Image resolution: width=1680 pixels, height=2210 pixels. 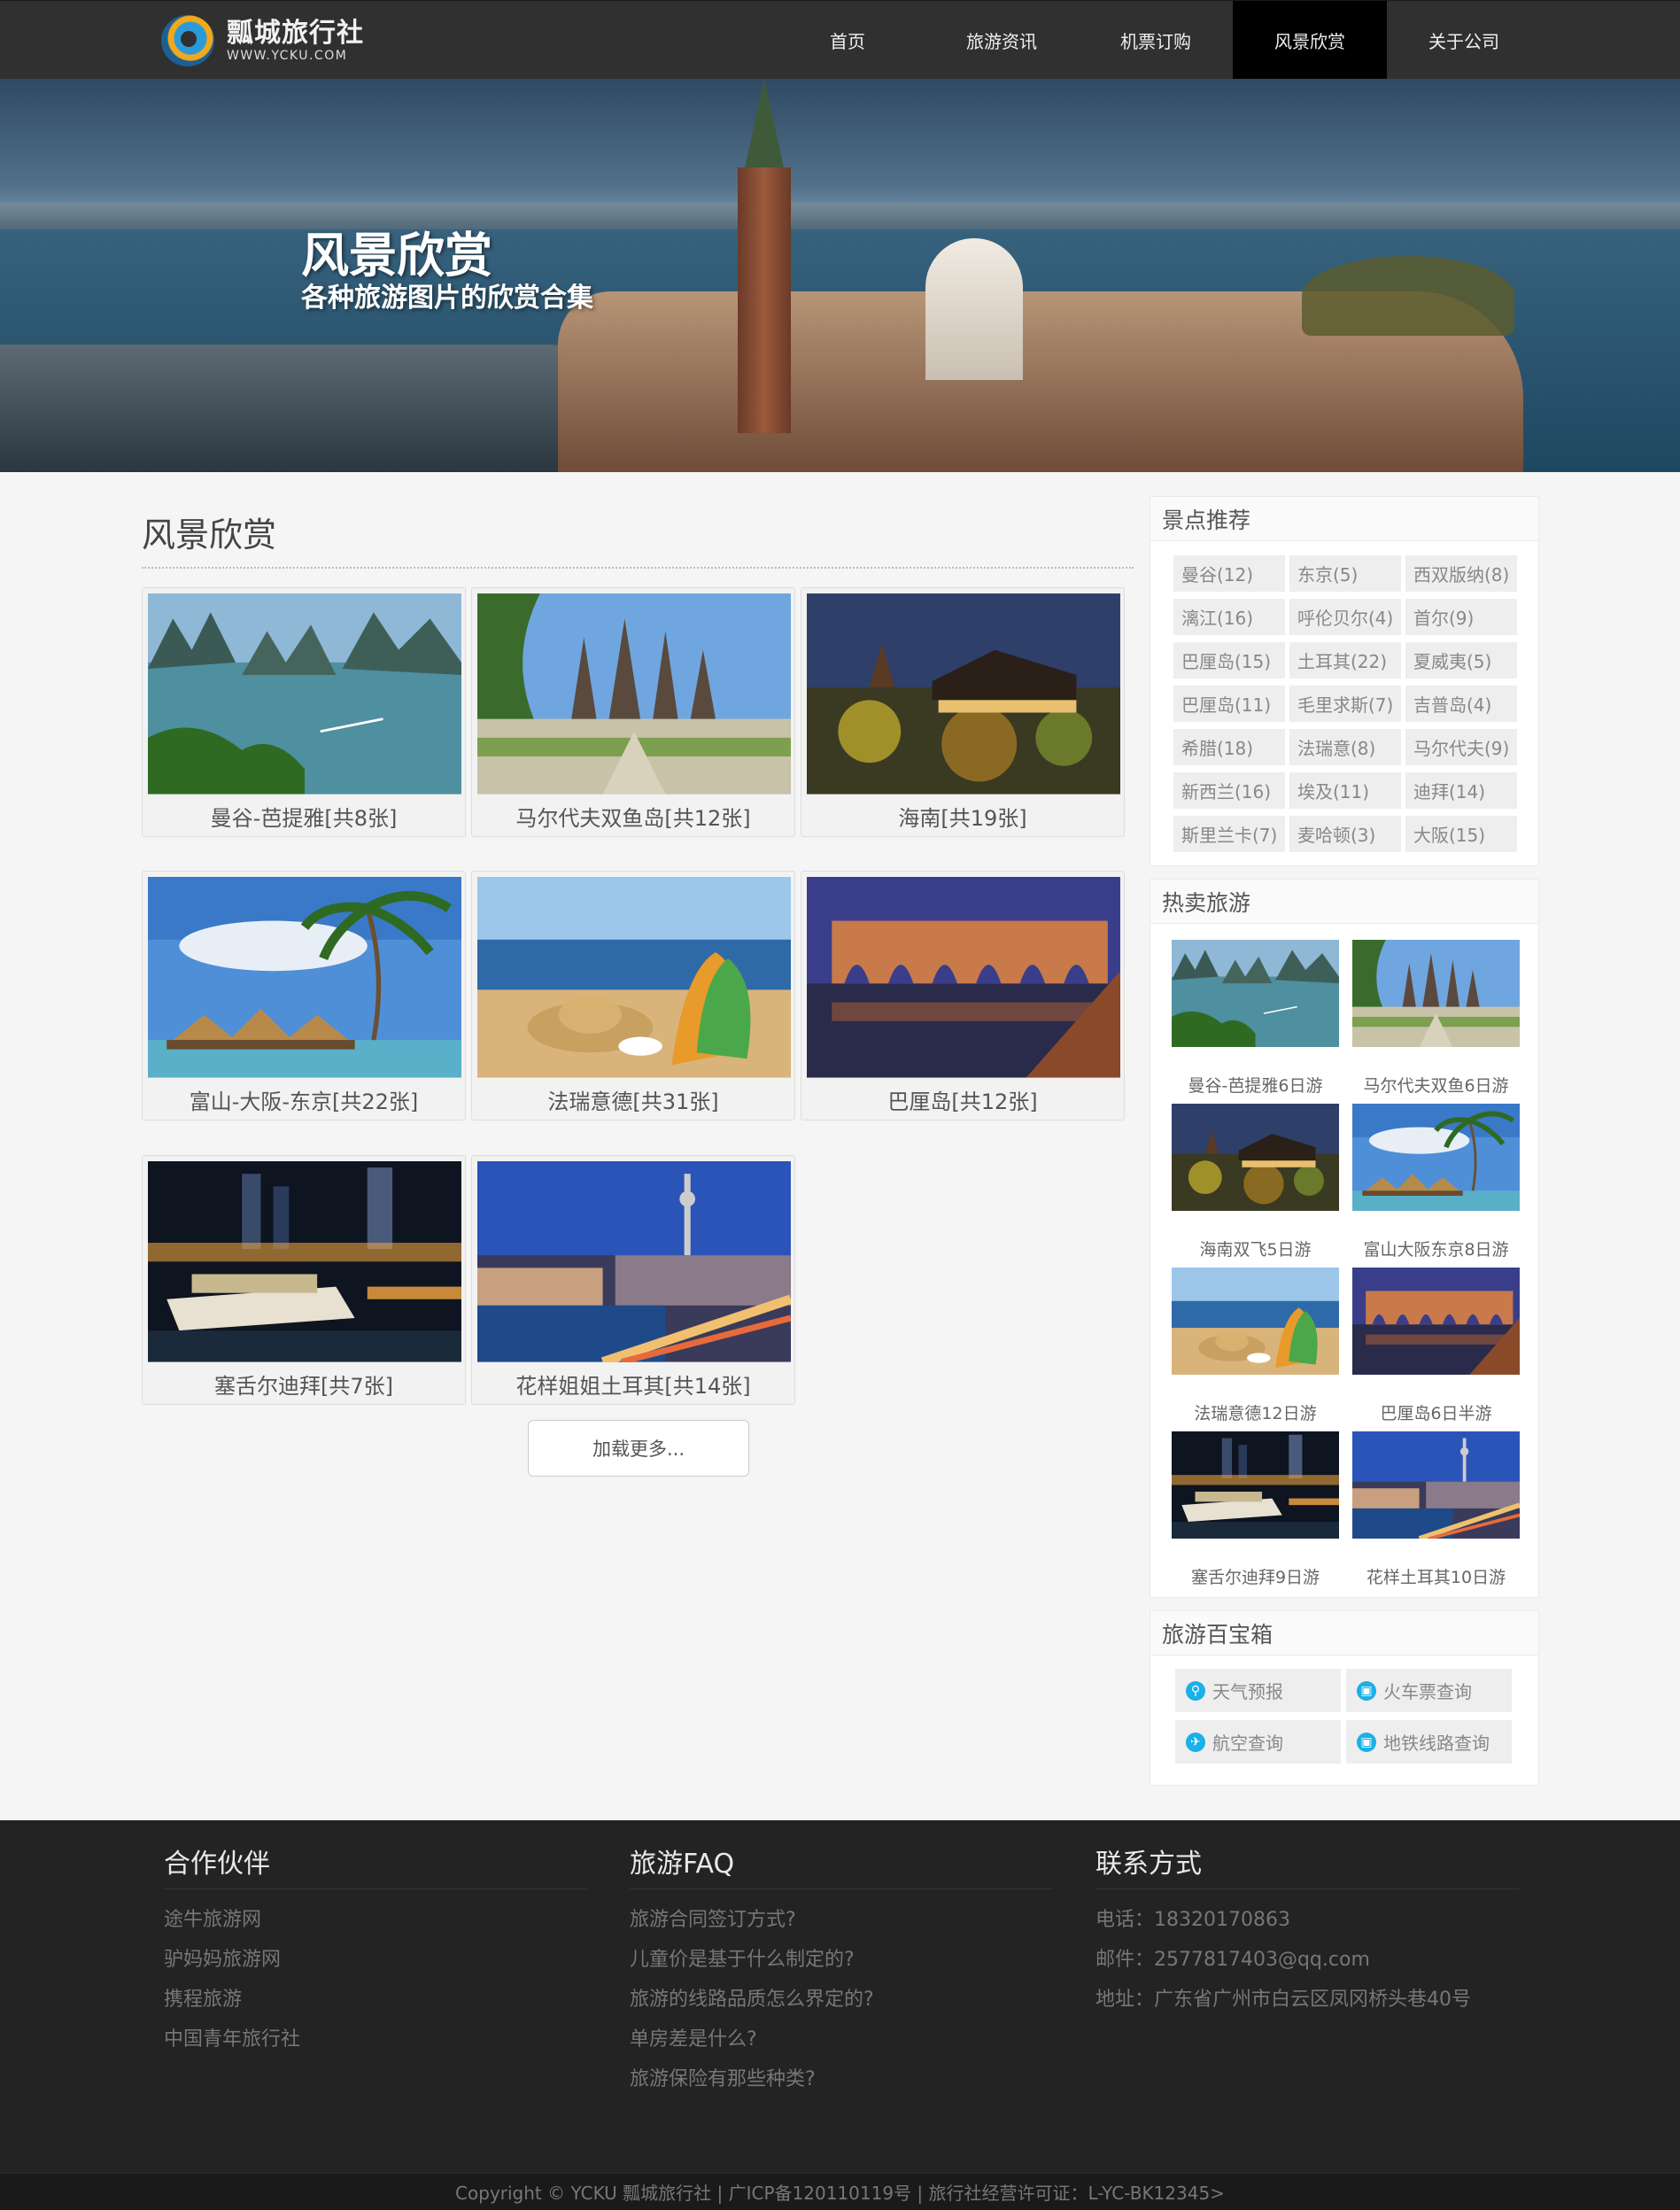 What do you see at coordinates (1345, 660) in the screenshot?
I see `spot-tag: 土耳其(22)` at bounding box center [1345, 660].